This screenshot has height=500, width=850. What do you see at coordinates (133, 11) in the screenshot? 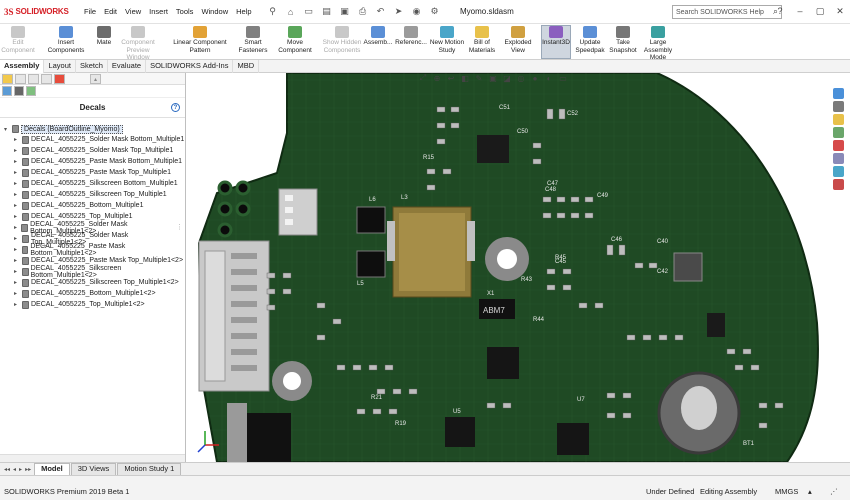
I see `menu-view: View` at bounding box center [133, 11].